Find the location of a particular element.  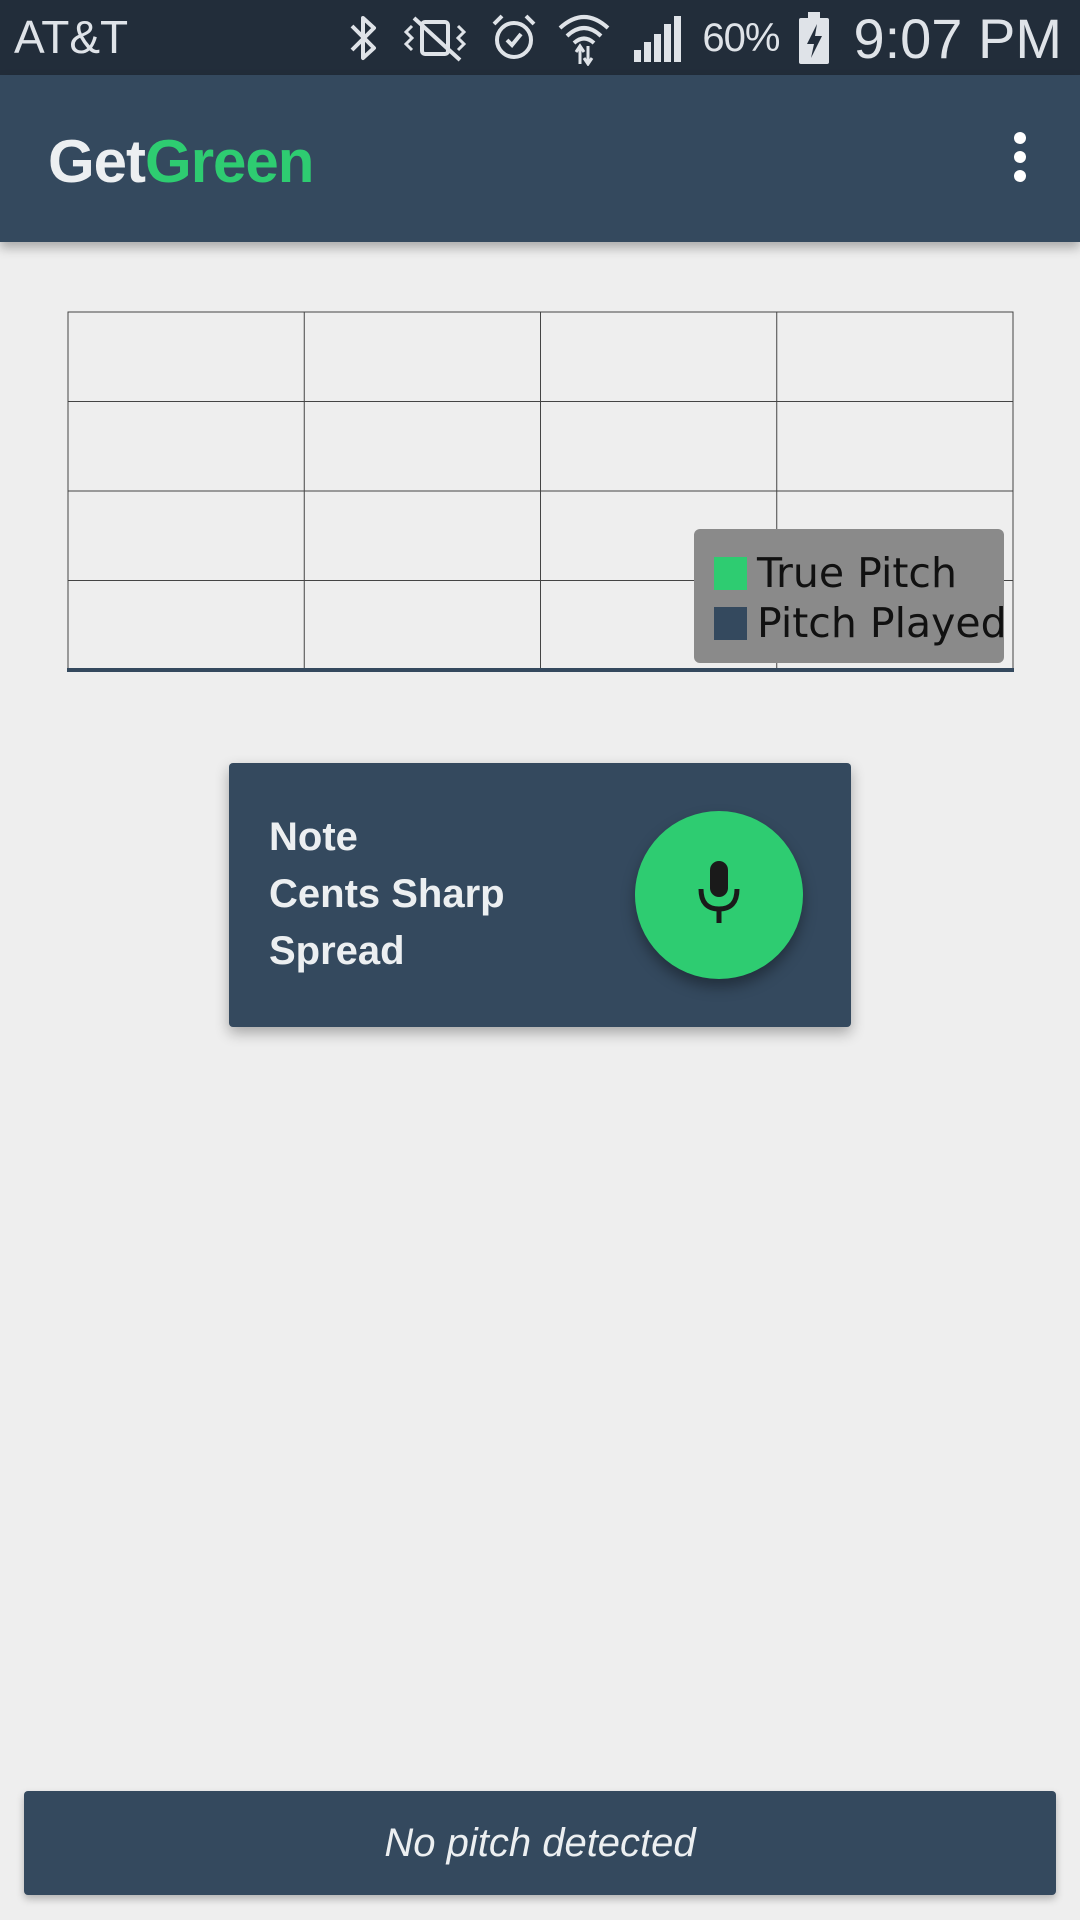

battery-percent: 60% is located at coordinates (741, 37).